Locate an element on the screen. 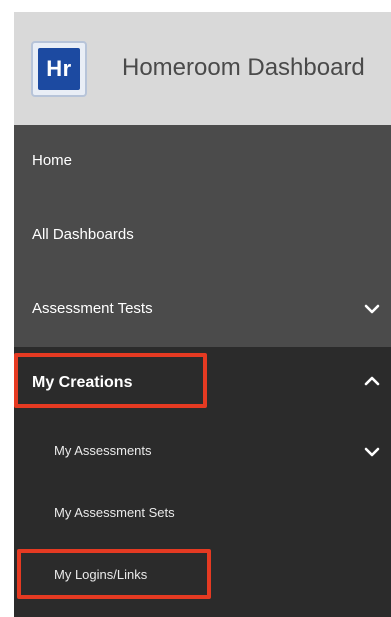  chevron-up-icon is located at coordinates (372, 381).